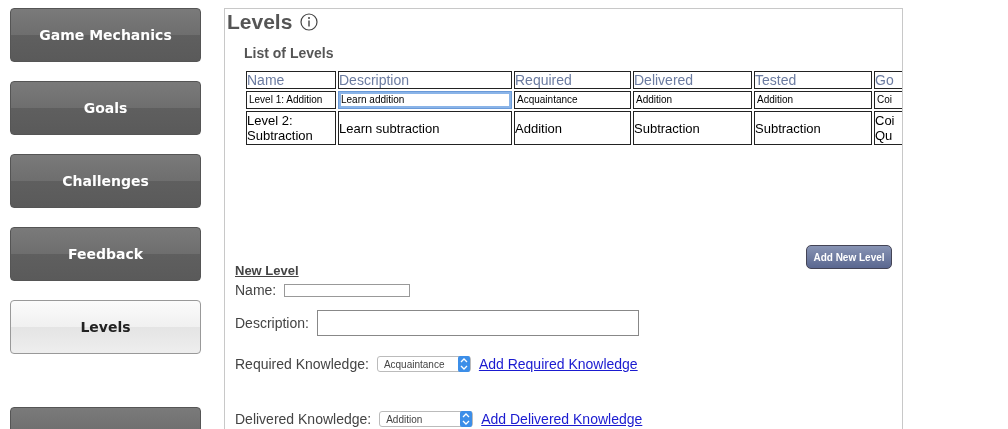  Describe the element at coordinates (347, 290) in the screenshot. I see `name-field` at that location.